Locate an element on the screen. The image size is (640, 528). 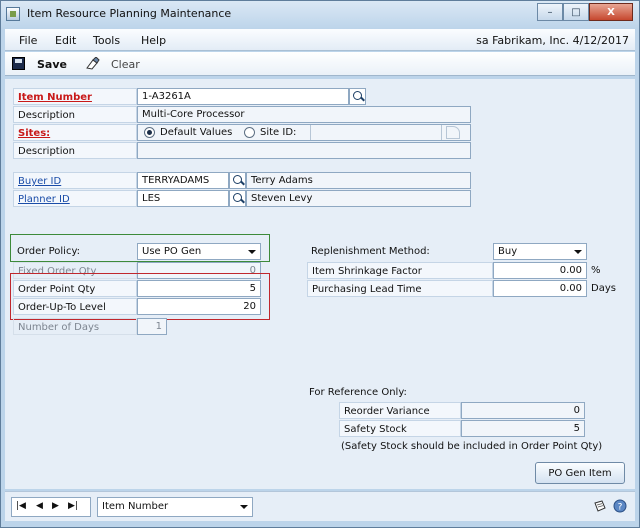
reorder-variance-value: 0 is located at coordinates (523, 410).